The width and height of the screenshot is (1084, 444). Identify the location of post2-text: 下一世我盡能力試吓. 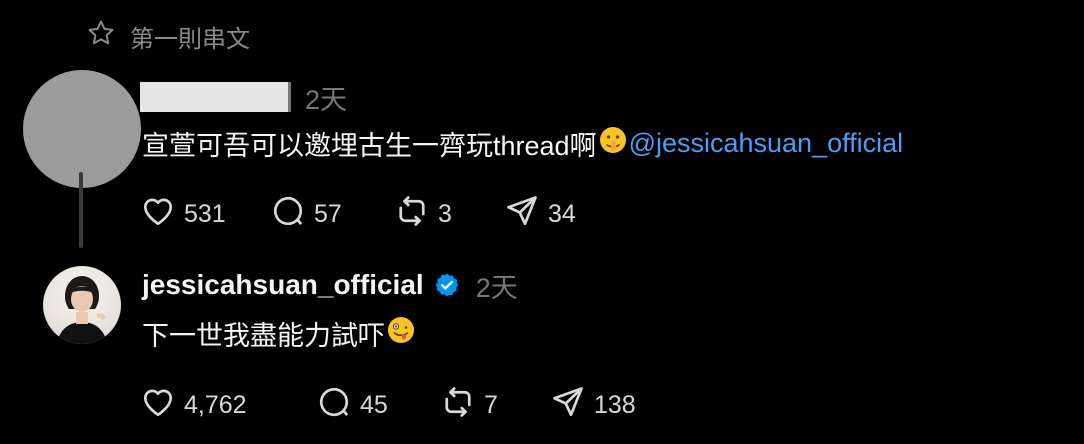
(279, 333).